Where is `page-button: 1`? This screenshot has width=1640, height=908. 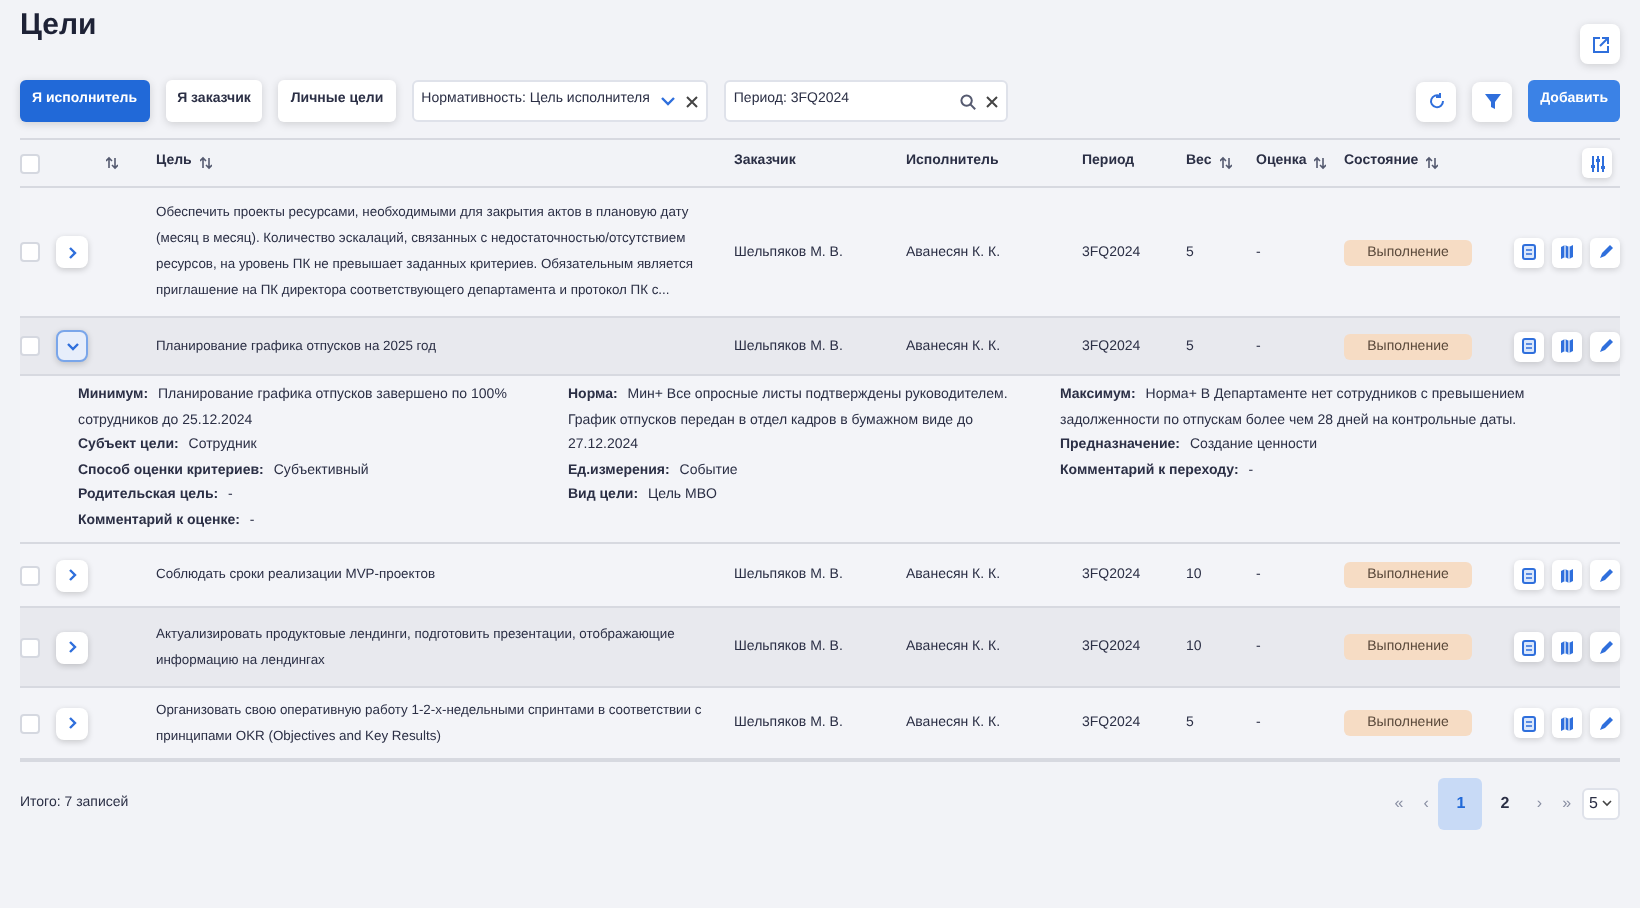
page-button: 1 is located at coordinates (1460, 804).